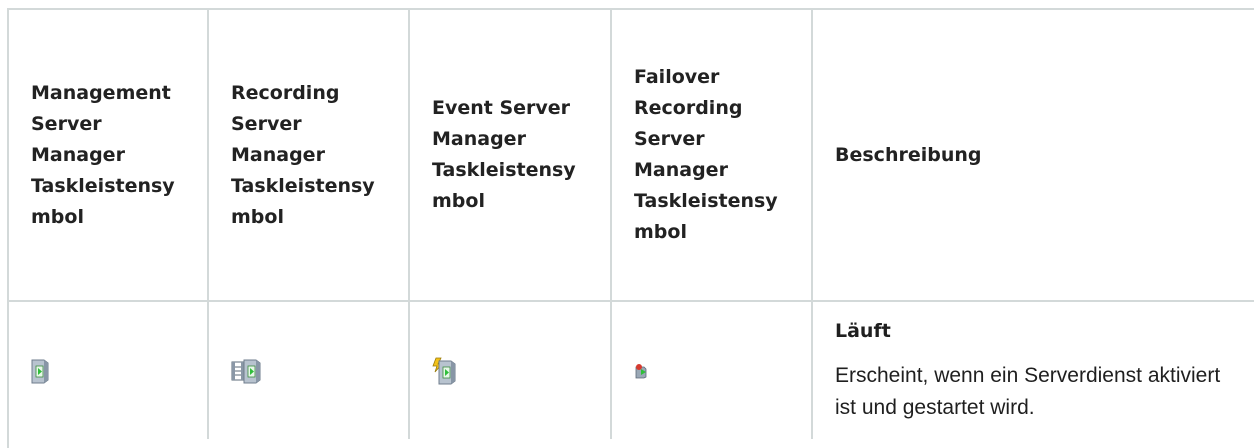 Image resolution: width=1254 pixels, height=448 pixels. Describe the element at coordinates (510, 370) in the screenshot. I see `cell-event-server-icon` at that location.